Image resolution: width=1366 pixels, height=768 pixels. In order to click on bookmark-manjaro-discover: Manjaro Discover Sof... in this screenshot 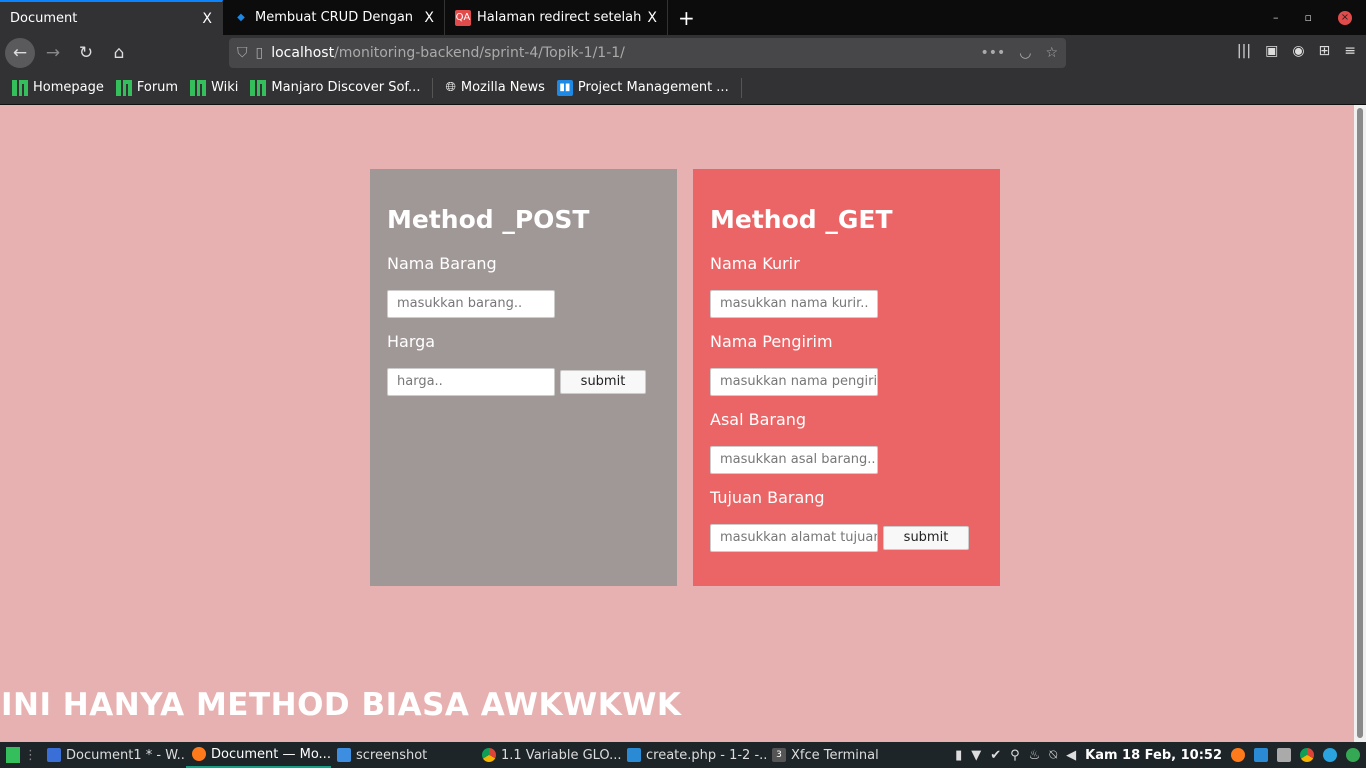, I will do `click(335, 87)`.